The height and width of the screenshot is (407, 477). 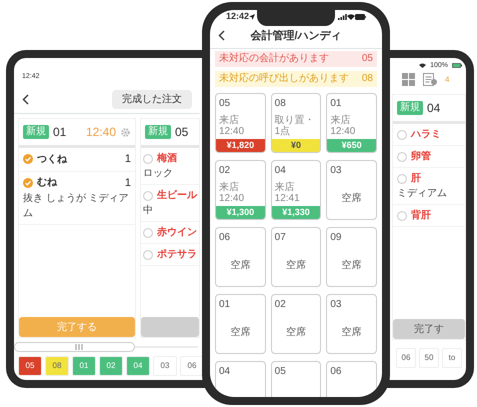 I want to click on amount-bar: ¥0, so click(x=296, y=145).